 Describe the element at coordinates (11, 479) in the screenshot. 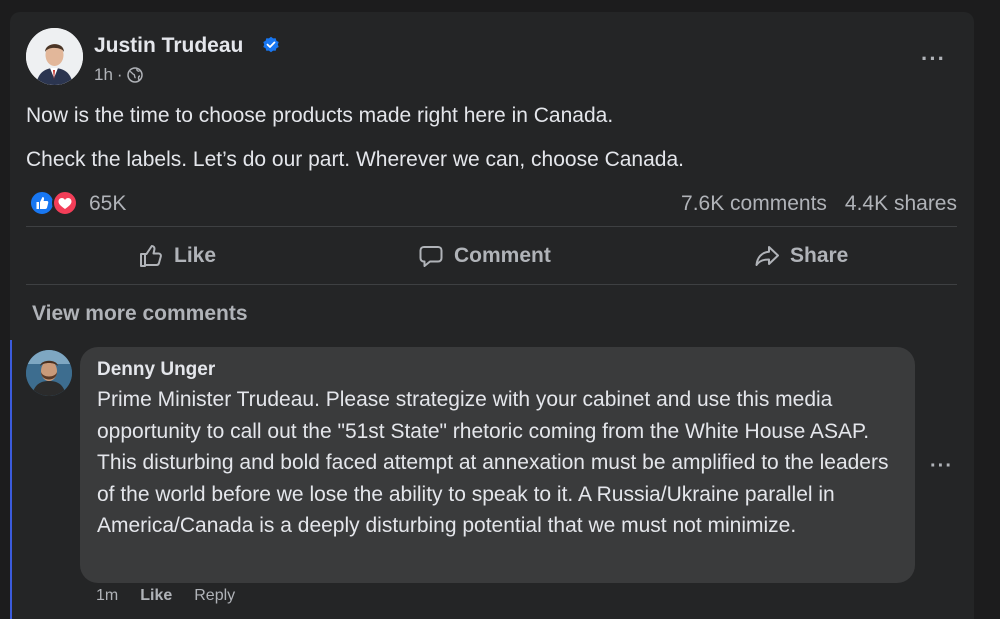

I see `comment-thread-line` at that location.